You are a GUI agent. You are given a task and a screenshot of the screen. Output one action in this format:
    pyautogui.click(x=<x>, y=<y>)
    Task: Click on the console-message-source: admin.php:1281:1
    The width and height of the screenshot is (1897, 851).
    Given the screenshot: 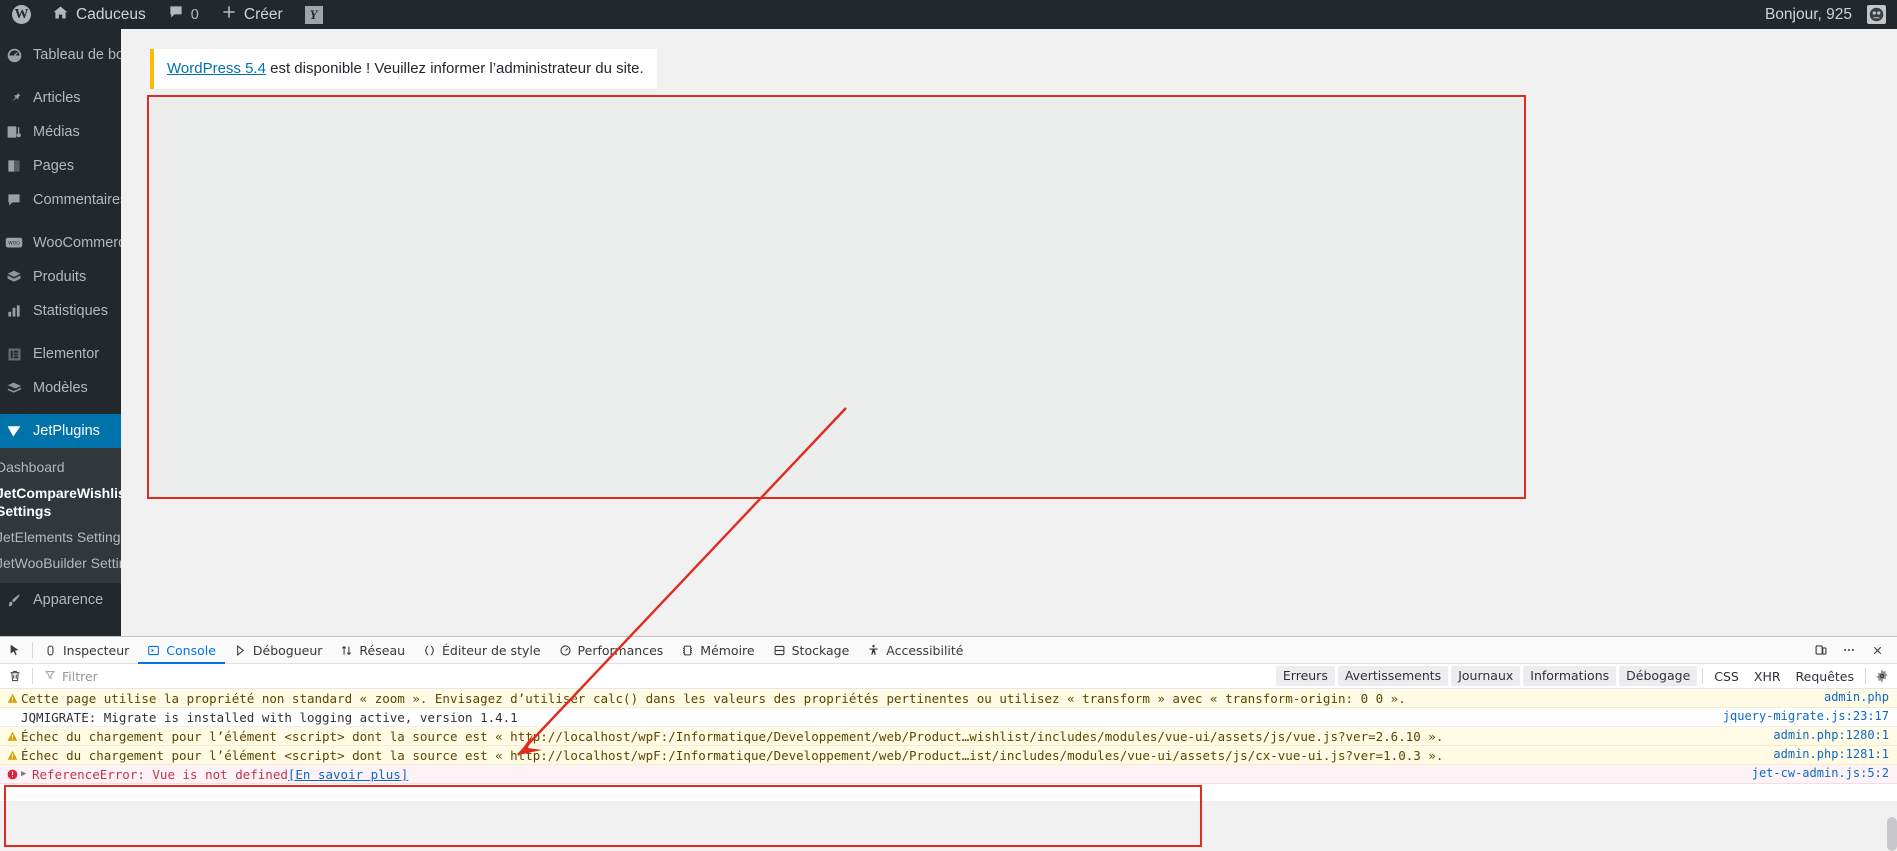 What is the action you would take?
    pyautogui.click(x=1831, y=754)
    